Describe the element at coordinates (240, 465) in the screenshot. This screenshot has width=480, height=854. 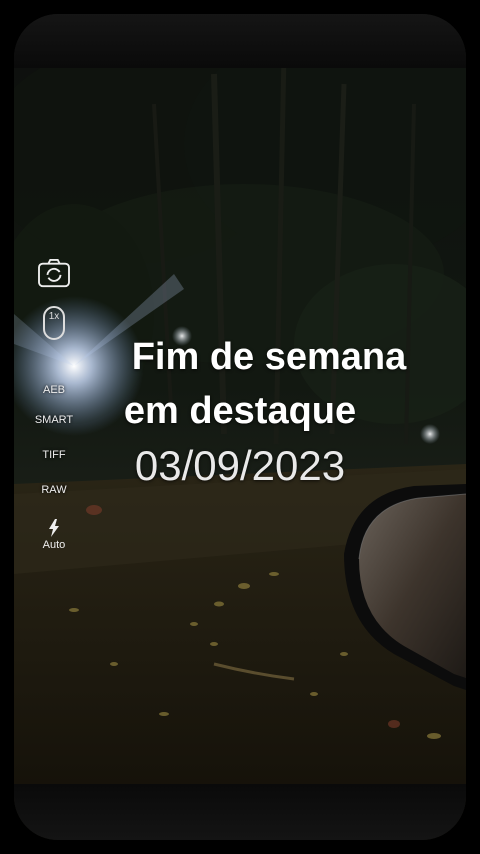
I see `headline-date: 03/09/2023` at that location.